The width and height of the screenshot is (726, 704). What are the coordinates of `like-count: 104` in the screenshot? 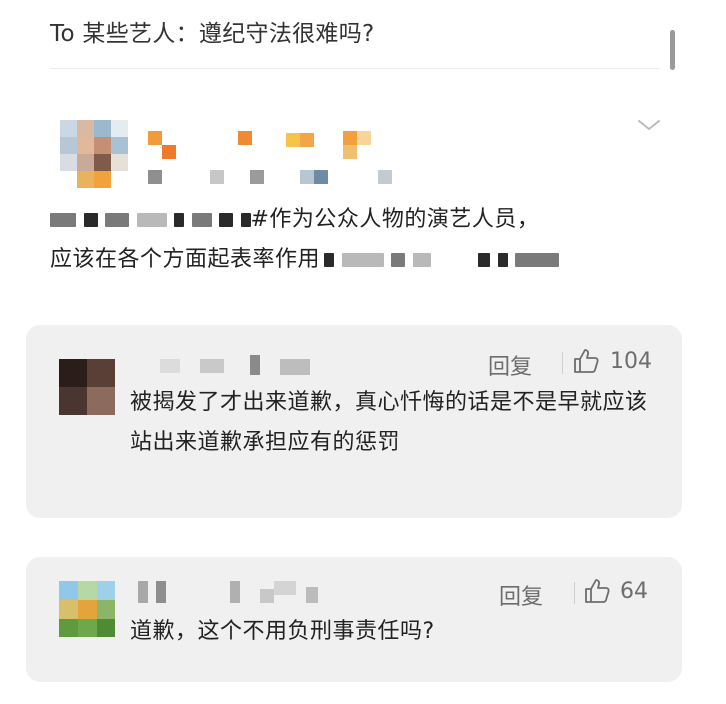 It's located at (631, 361).